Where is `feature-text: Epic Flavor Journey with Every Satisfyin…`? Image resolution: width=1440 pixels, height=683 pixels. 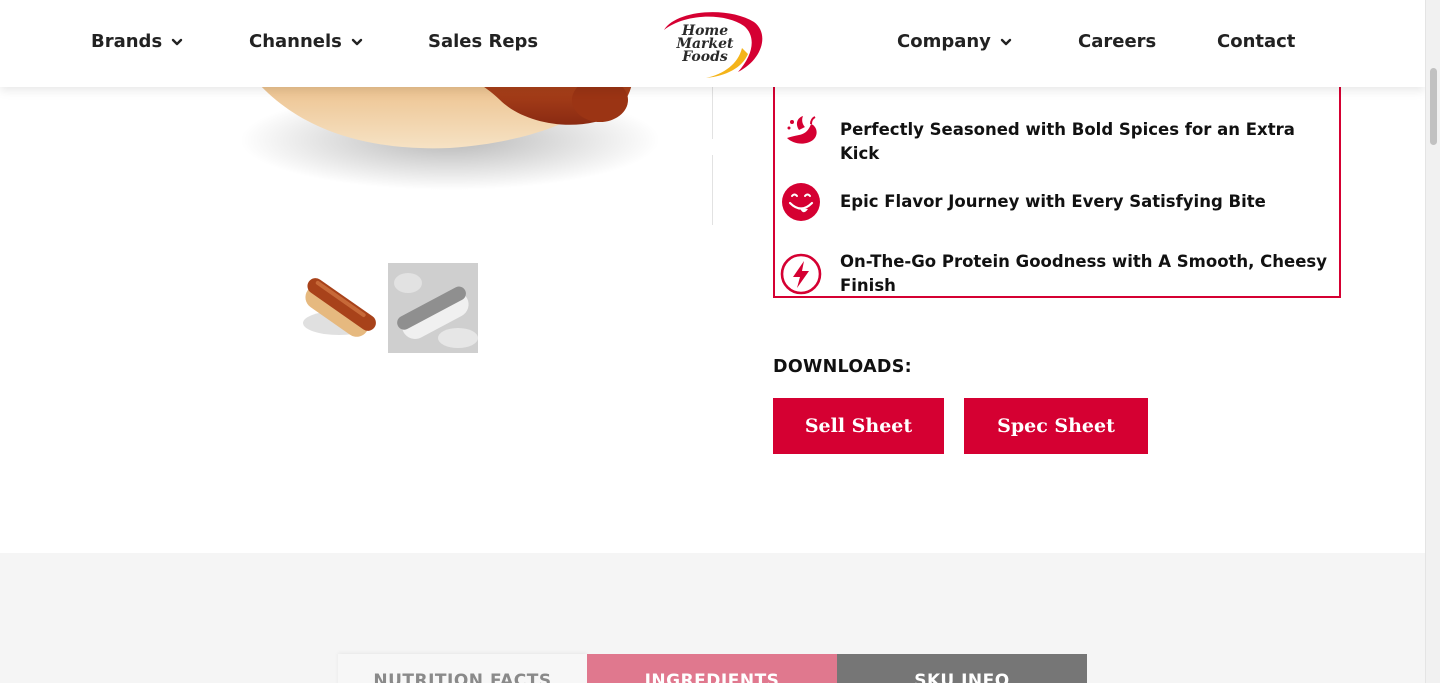 feature-text: Epic Flavor Journey with Every Satisfyin… is located at coordinates (1053, 201).